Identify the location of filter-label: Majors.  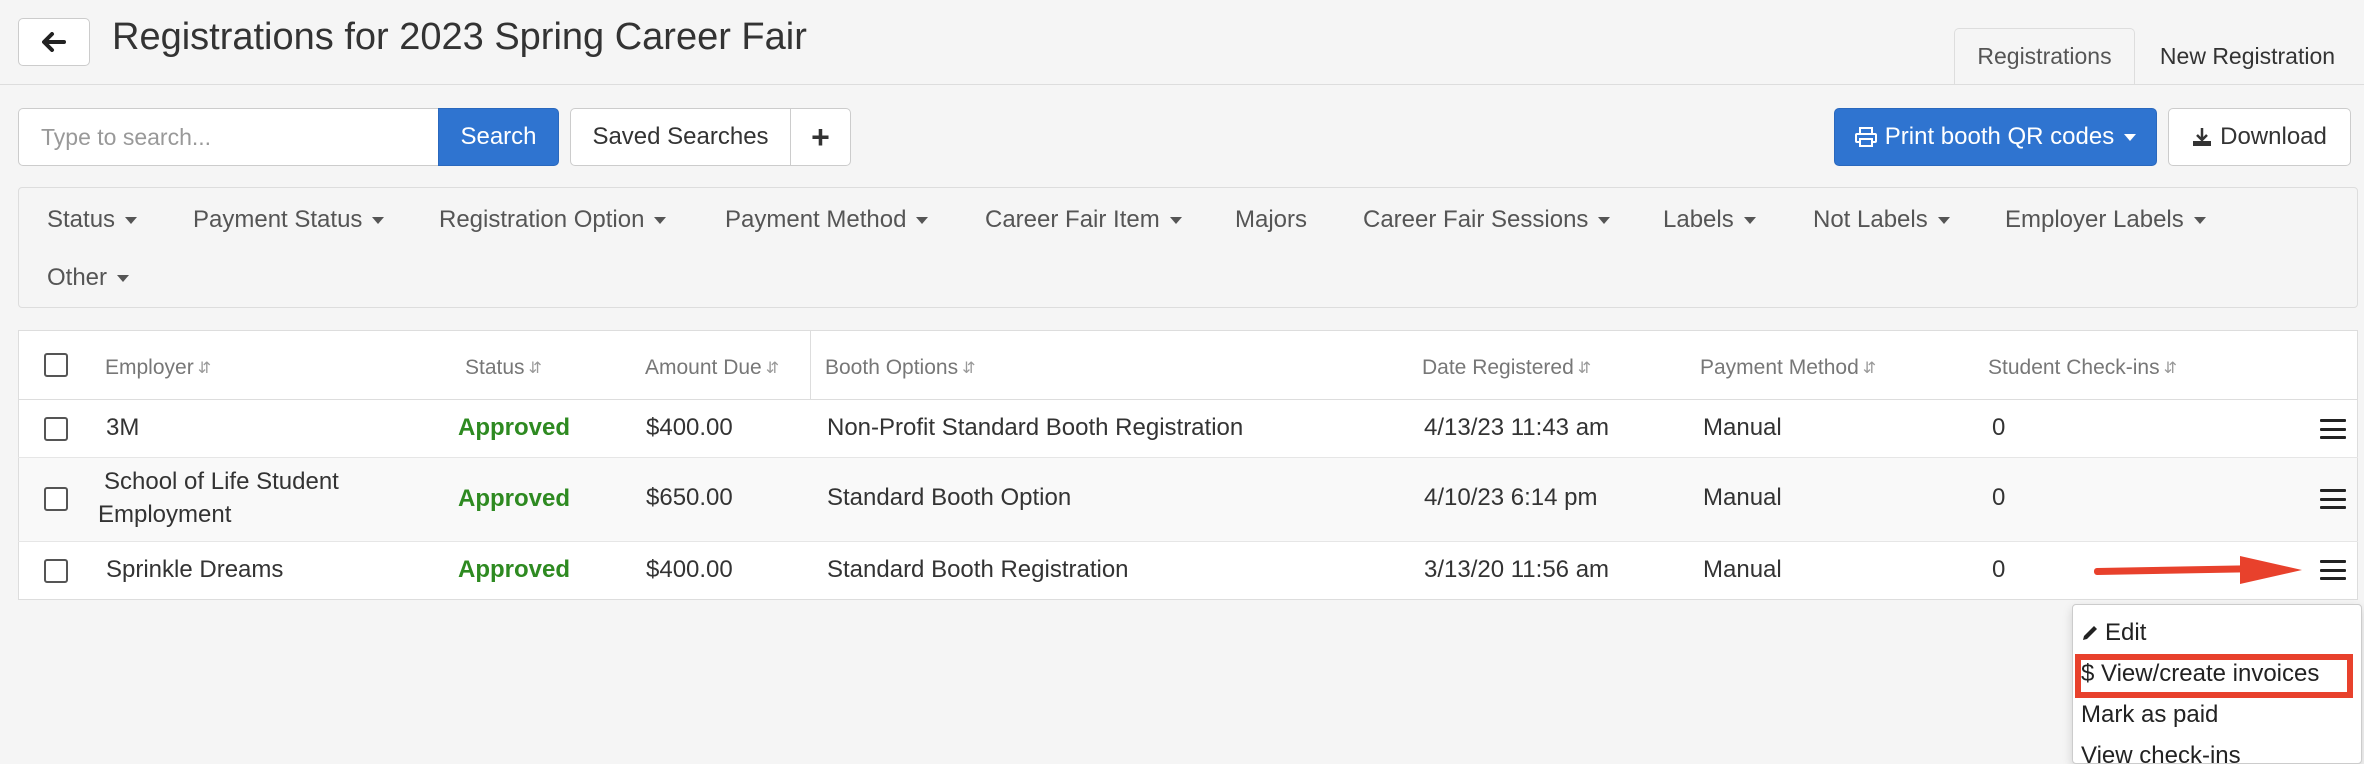
(1271, 219).